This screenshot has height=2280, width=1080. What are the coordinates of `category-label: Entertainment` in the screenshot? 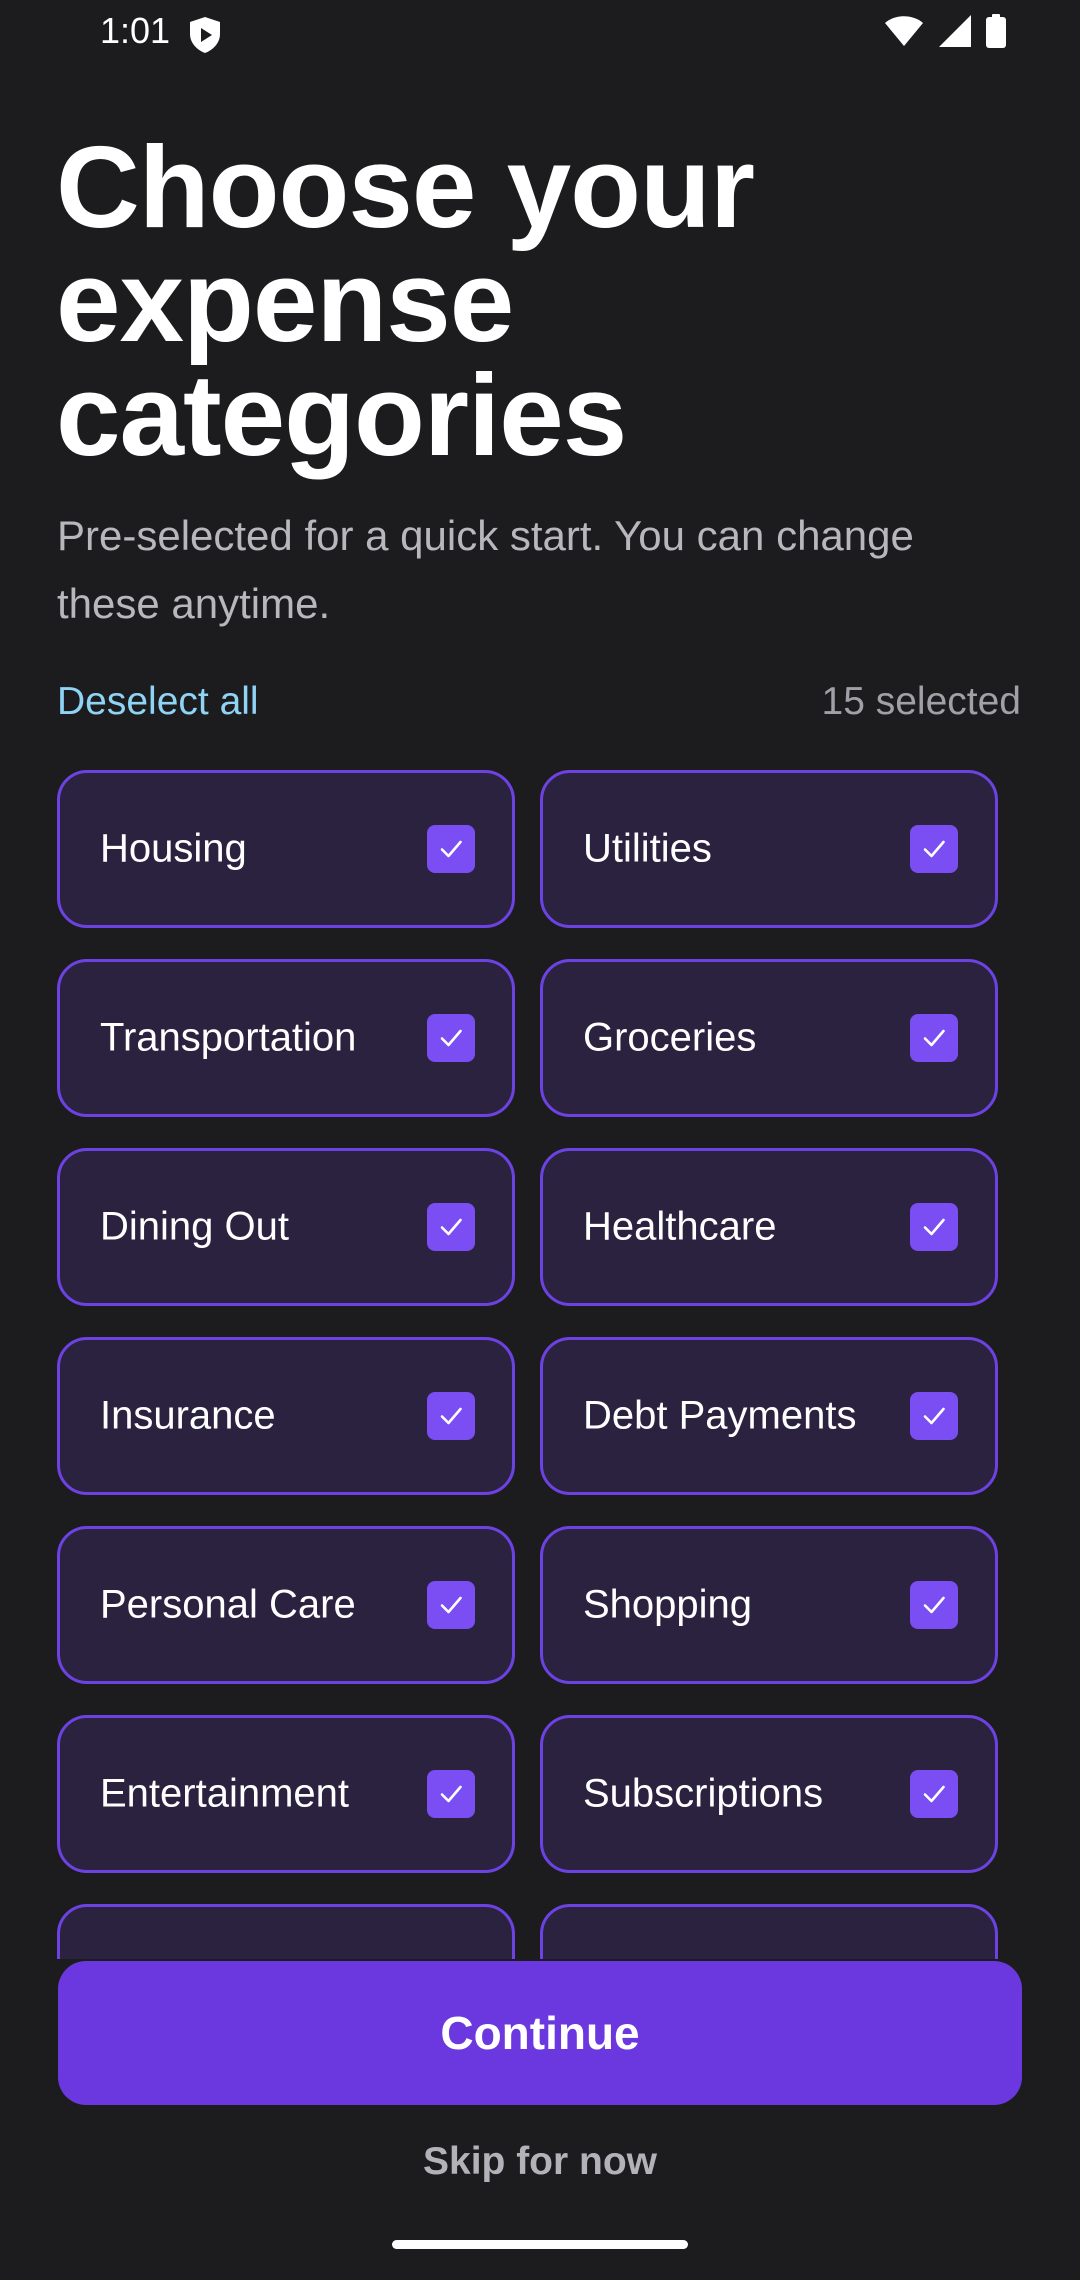 It's located at (225, 1793).